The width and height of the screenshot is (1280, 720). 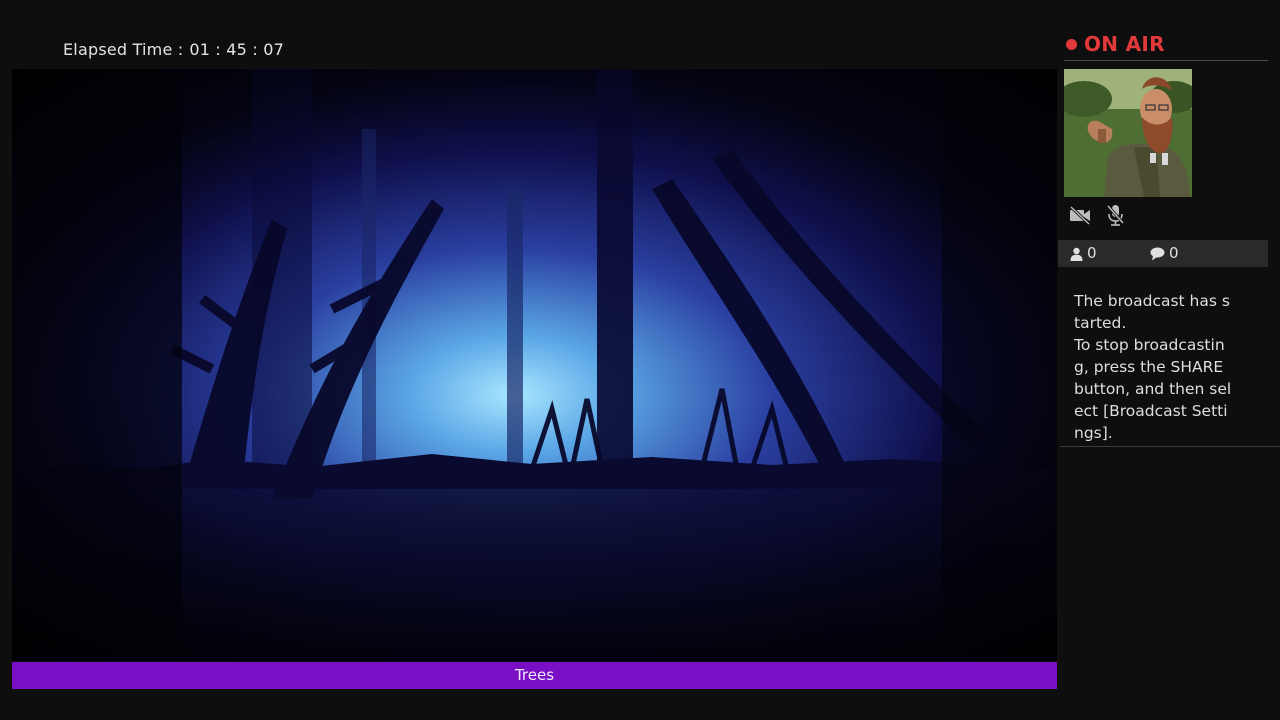 I want to click on camera-preview, so click(x=1128, y=133).